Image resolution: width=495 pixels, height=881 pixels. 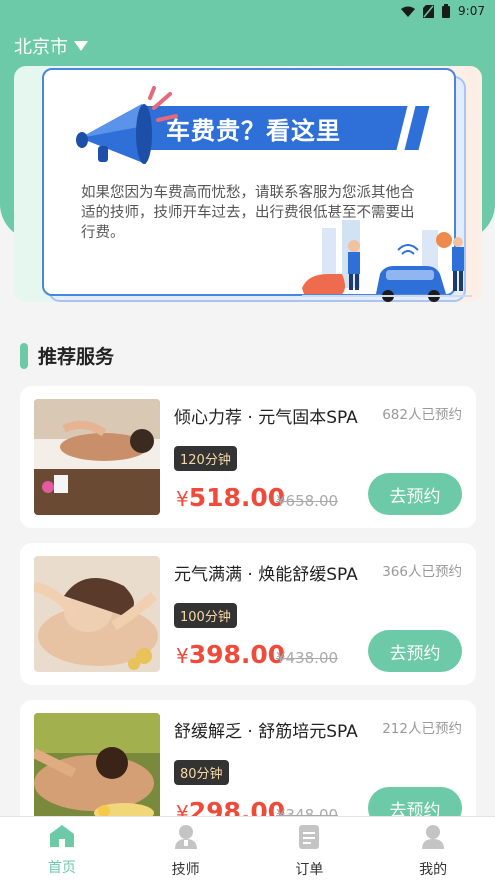 I want to click on no-sim-icon, so click(x=429, y=11).